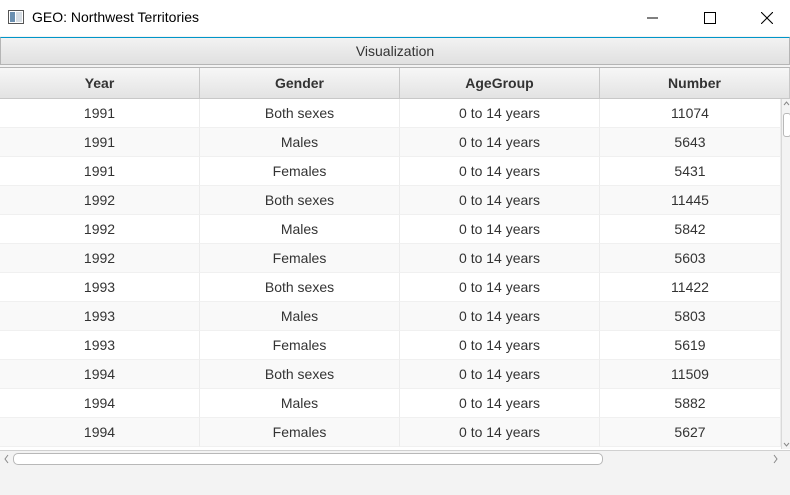 Image resolution: width=790 pixels, height=495 pixels. What do you see at coordinates (690, 200) in the screenshot?
I see `cell-number: 11445` at bounding box center [690, 200].